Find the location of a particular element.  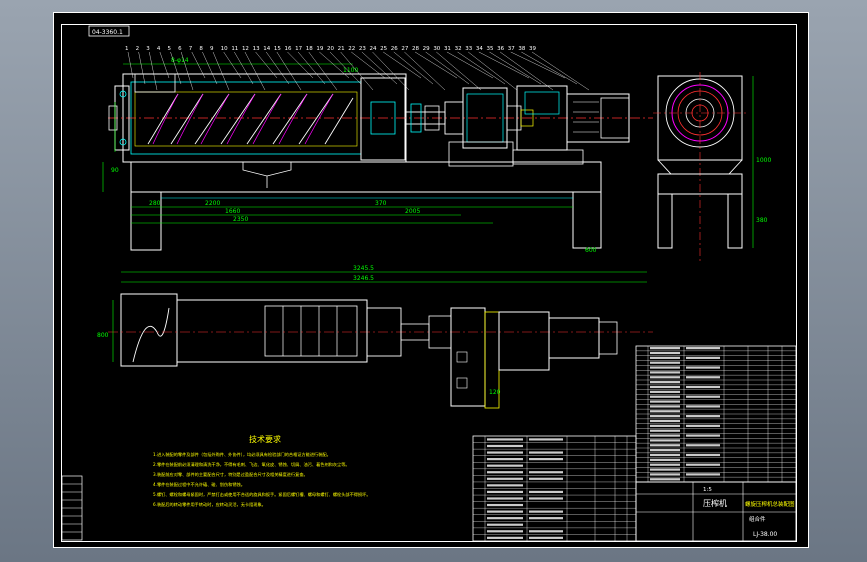

position-number: 27 is located at coordinates (404, 49).